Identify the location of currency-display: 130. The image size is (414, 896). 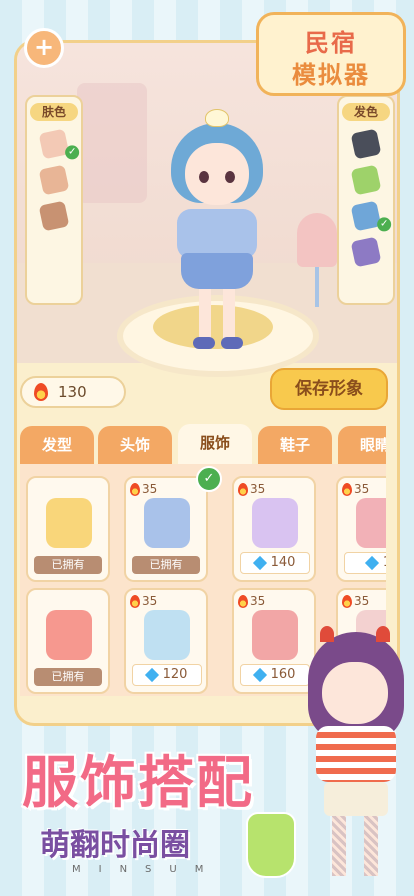
(73, 392).